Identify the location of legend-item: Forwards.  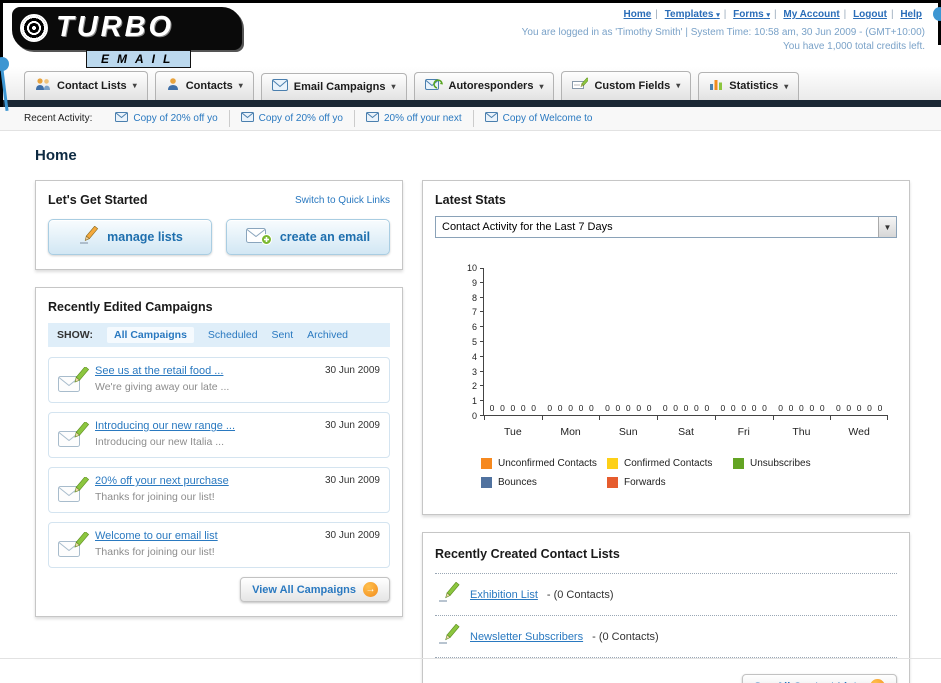
(670, 482).